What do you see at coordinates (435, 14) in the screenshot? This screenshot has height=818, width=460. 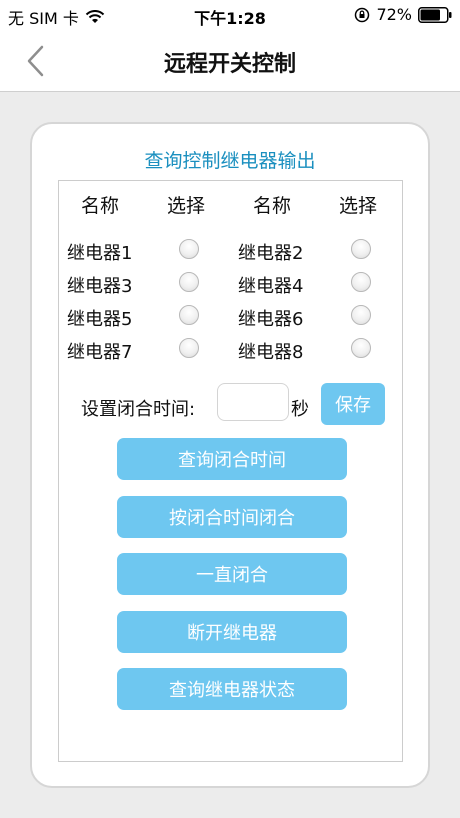 I see `battery-icon` at bounding box center [435, 14].